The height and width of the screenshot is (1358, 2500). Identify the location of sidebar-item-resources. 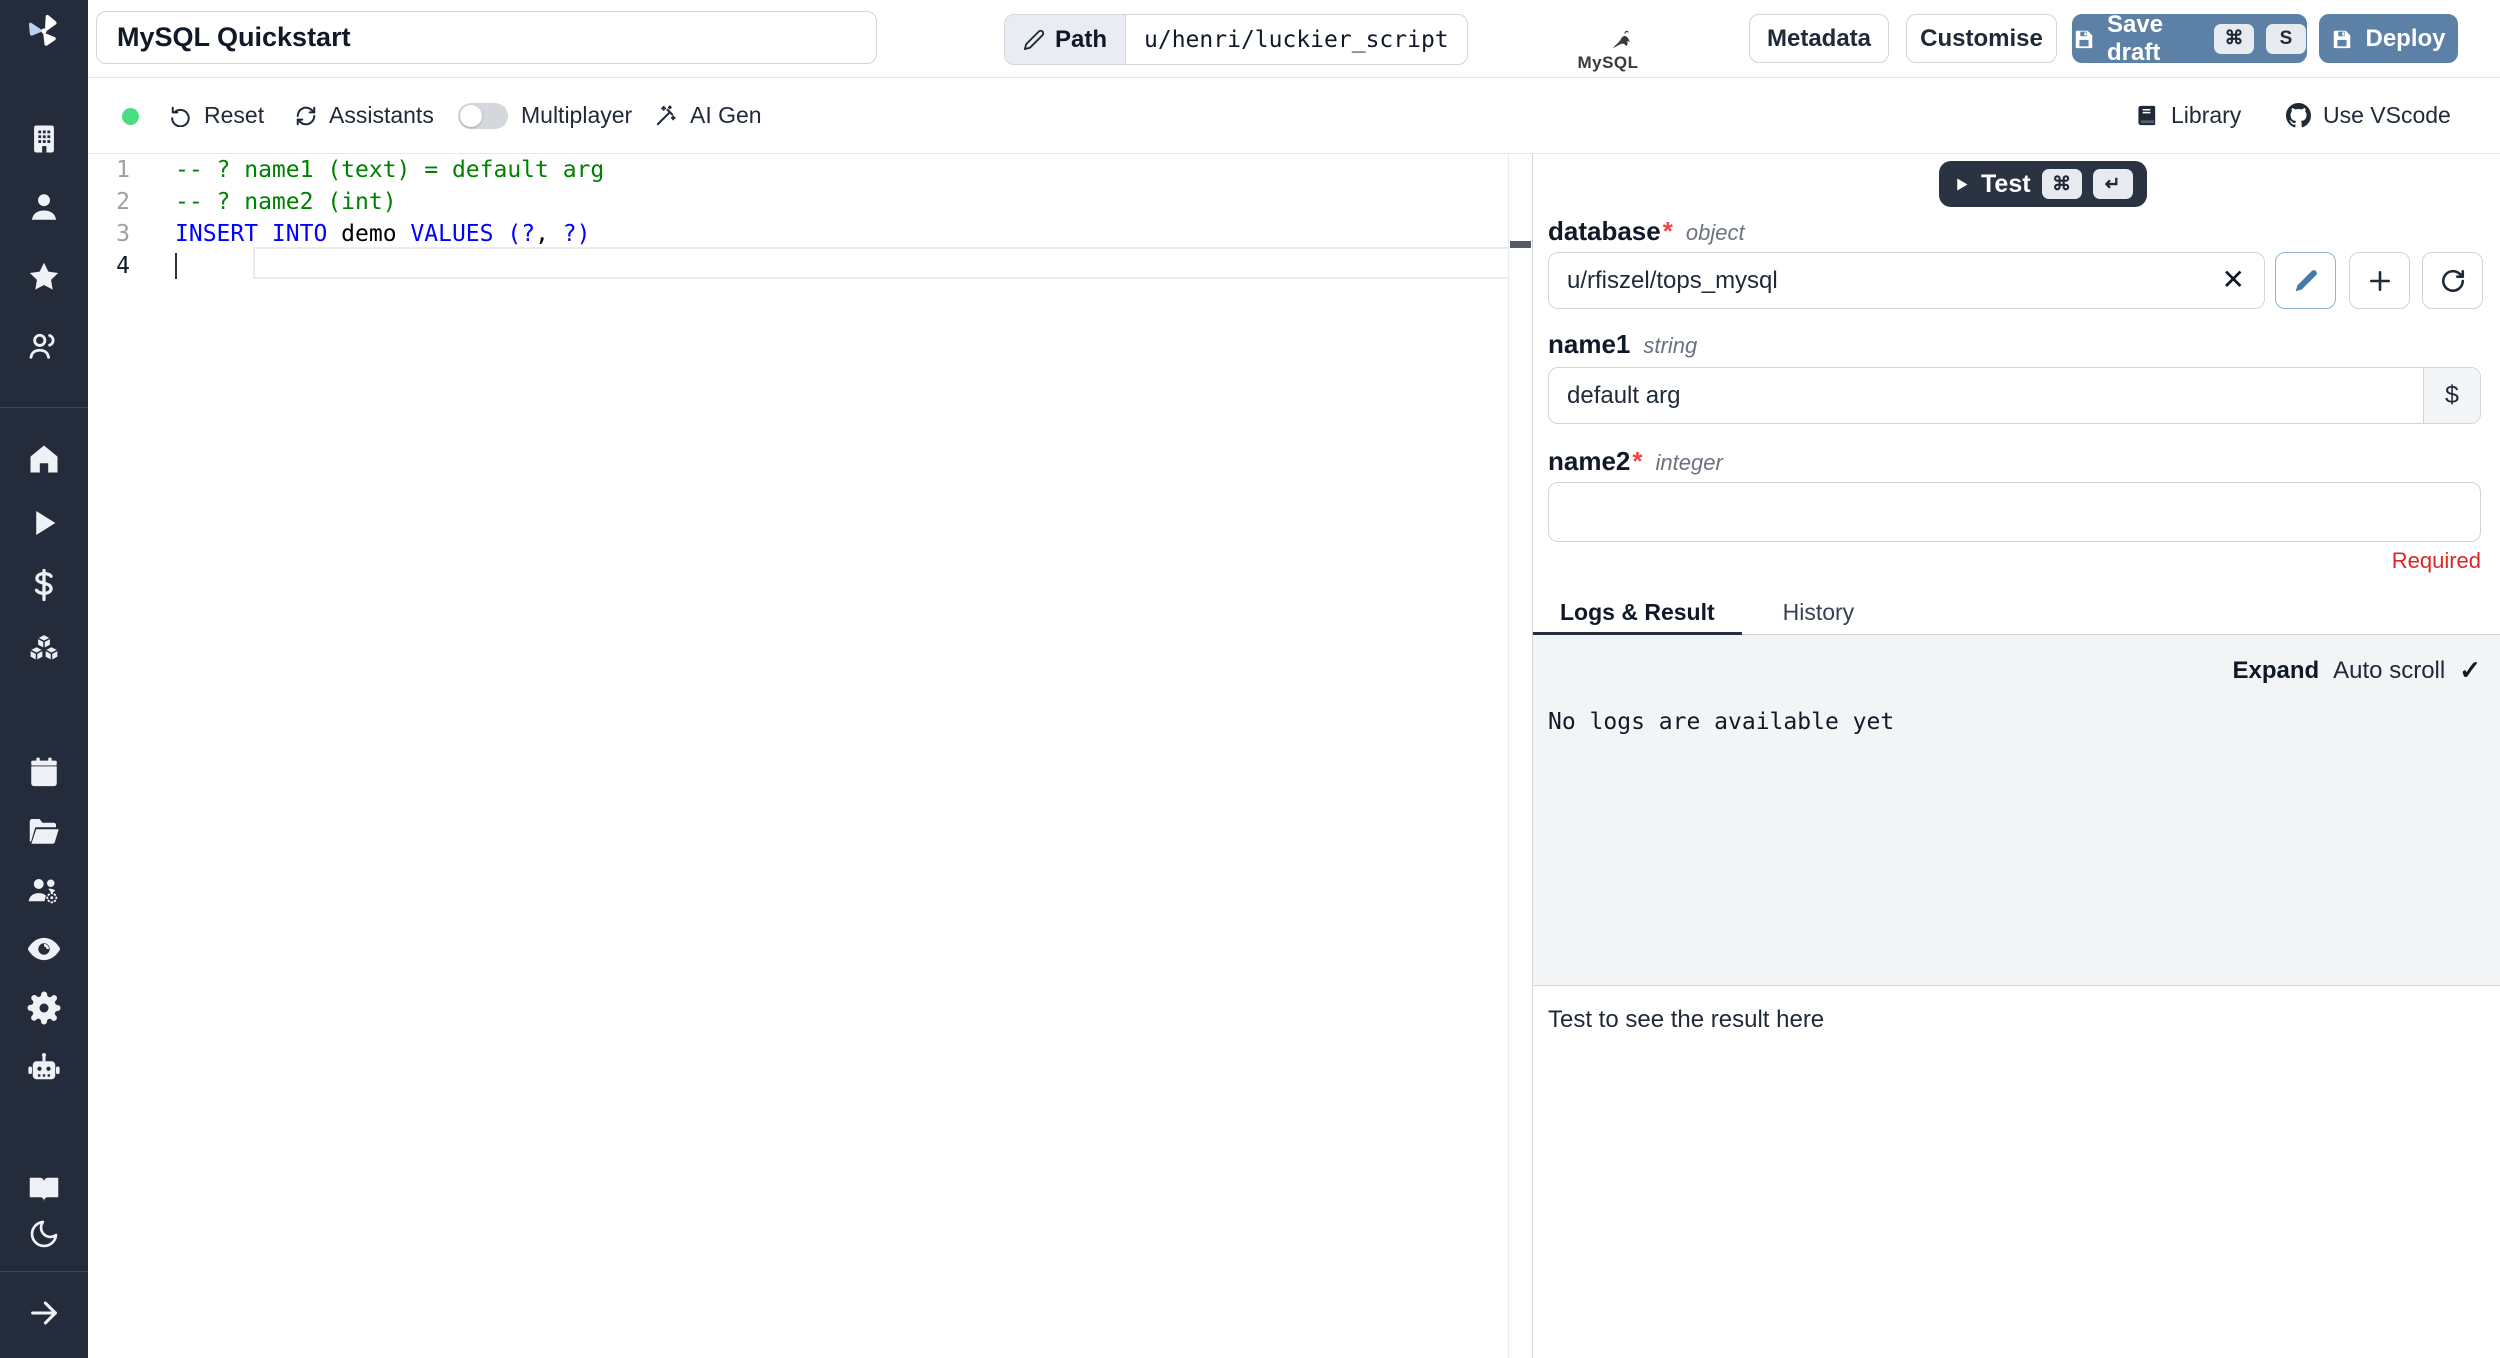
(44, 649).